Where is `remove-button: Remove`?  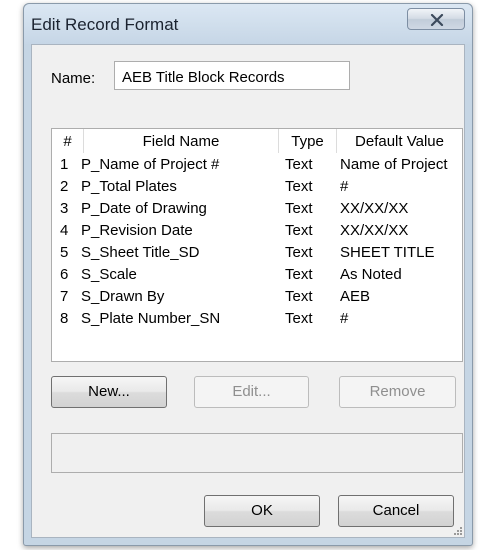 remove-button: Remove is located at coordinates (397, 392).